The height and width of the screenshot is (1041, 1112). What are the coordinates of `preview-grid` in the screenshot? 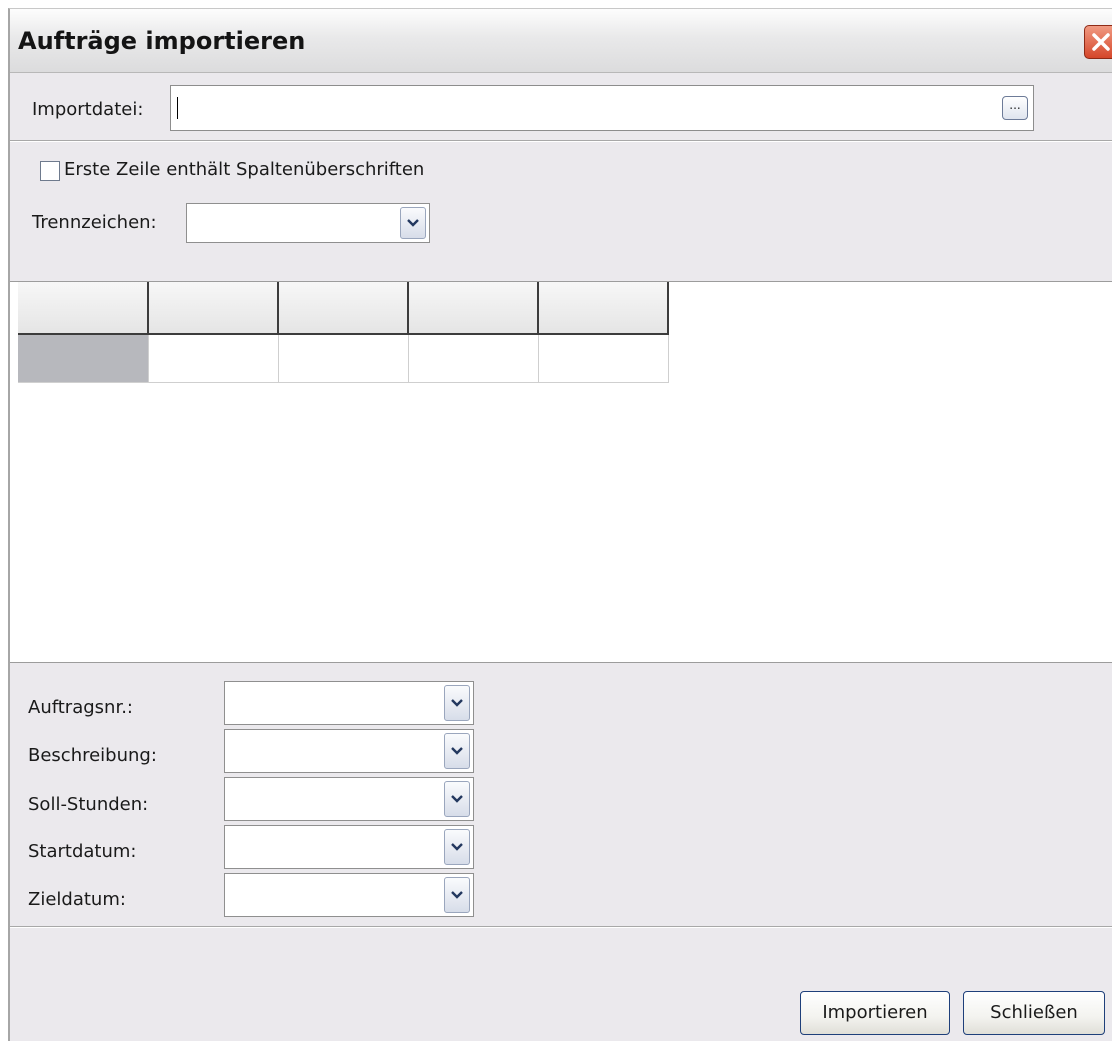 It's located at (343, 332).